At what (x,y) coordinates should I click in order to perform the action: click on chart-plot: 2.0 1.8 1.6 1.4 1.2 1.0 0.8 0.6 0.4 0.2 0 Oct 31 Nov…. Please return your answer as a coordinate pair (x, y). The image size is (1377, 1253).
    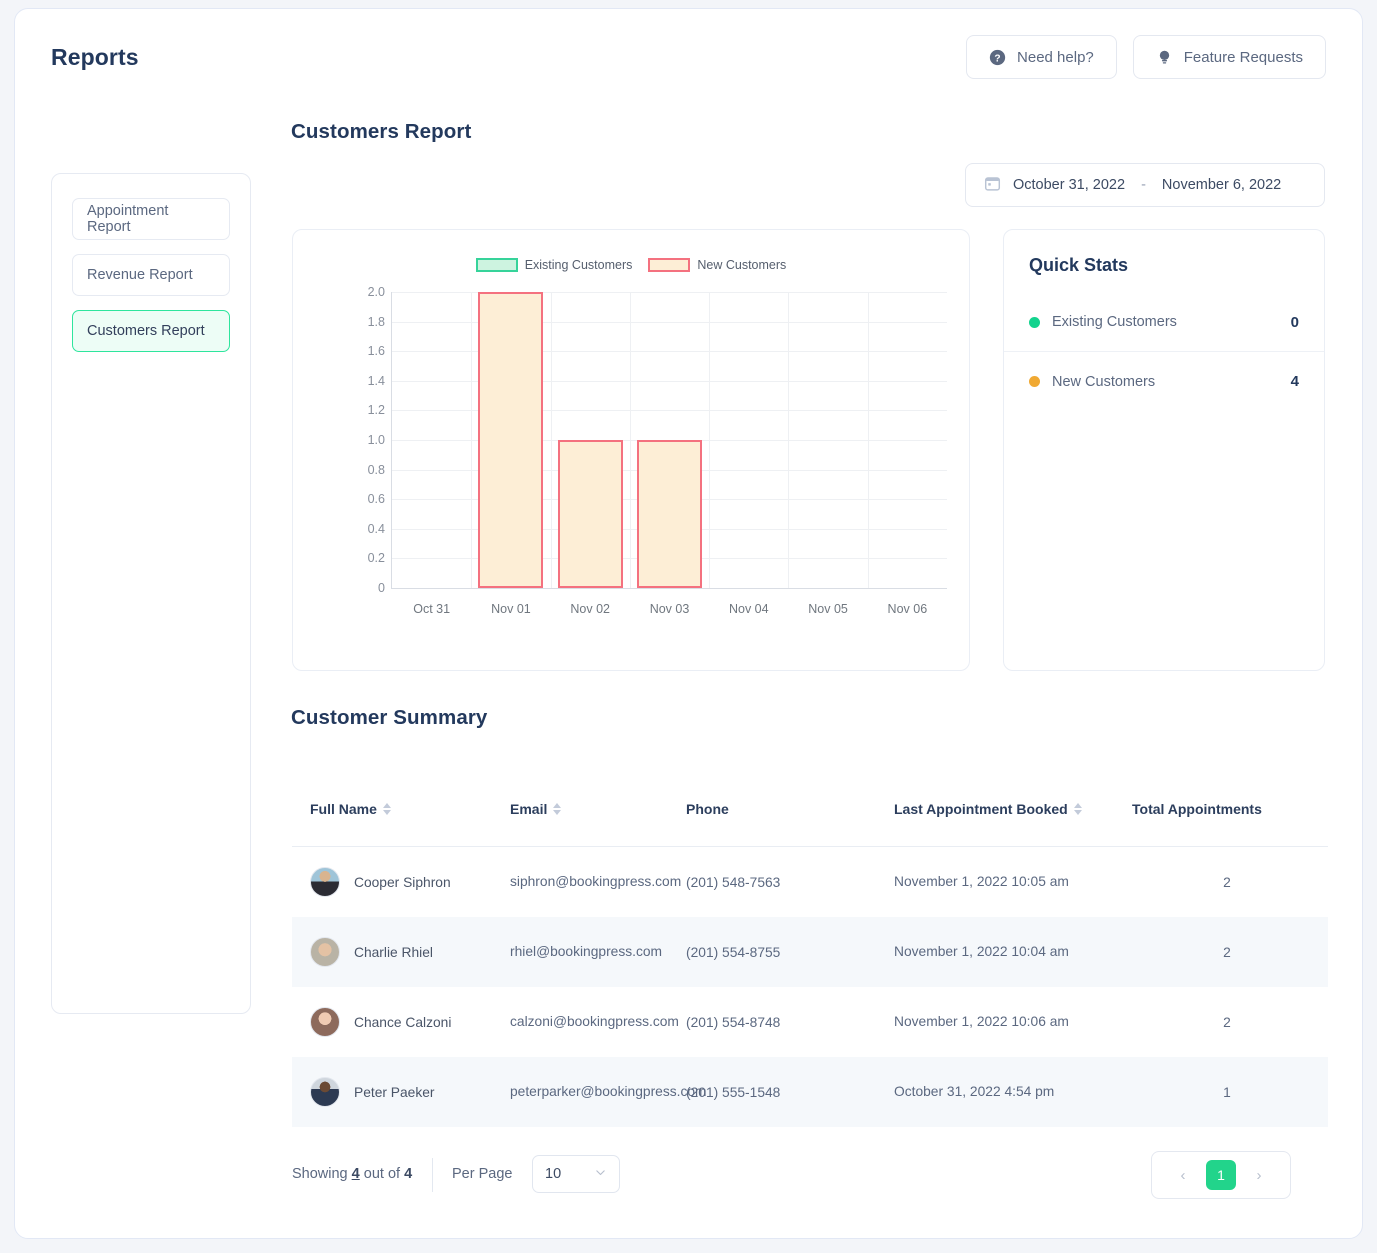
    Looking at the image, I should click on (651, 456).